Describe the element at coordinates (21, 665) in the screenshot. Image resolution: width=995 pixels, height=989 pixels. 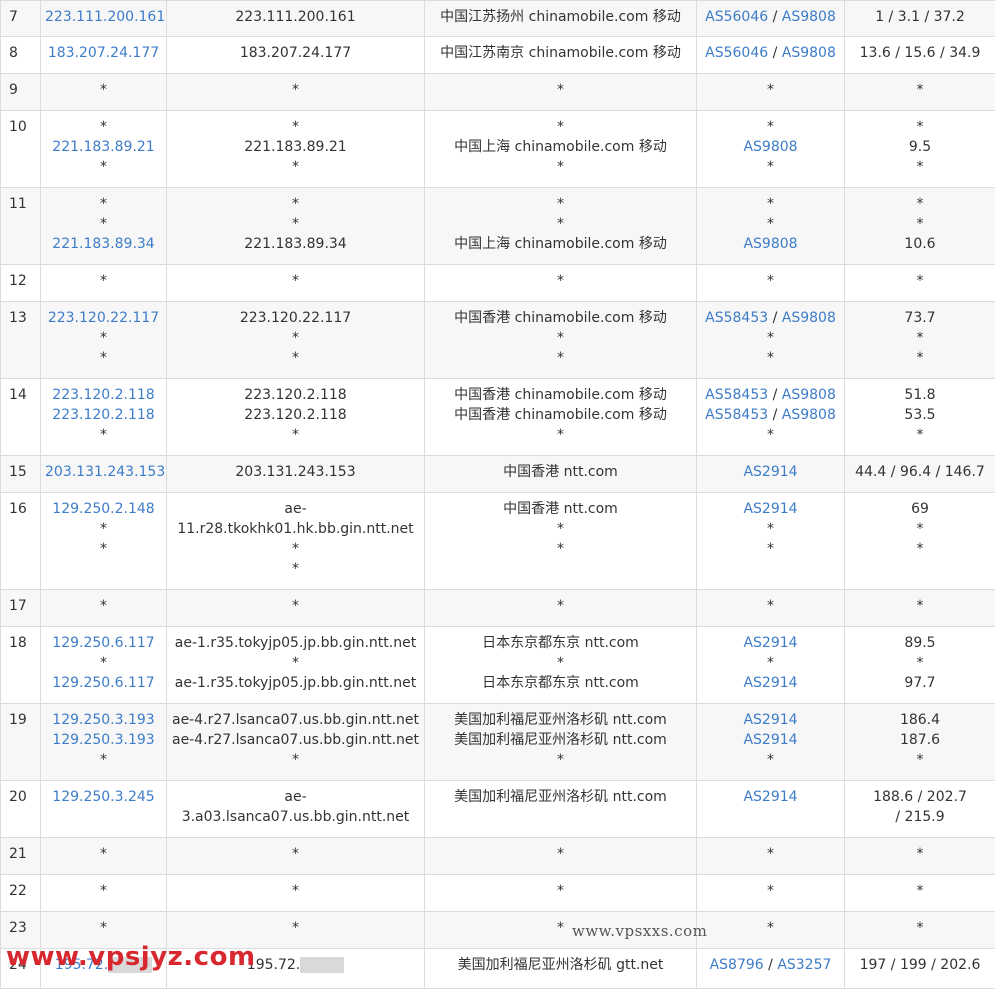
I see `hop-number: 18` at that location.